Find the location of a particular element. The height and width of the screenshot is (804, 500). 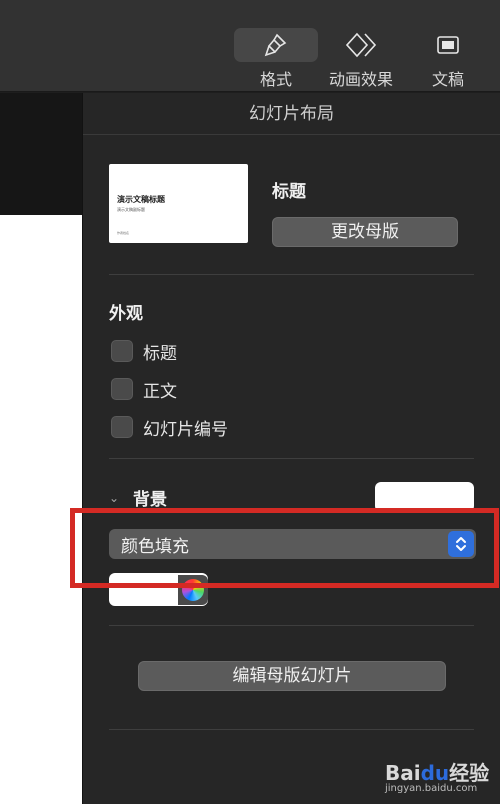

document-tab-label: 文稿 is located at coordinates (447, 79).